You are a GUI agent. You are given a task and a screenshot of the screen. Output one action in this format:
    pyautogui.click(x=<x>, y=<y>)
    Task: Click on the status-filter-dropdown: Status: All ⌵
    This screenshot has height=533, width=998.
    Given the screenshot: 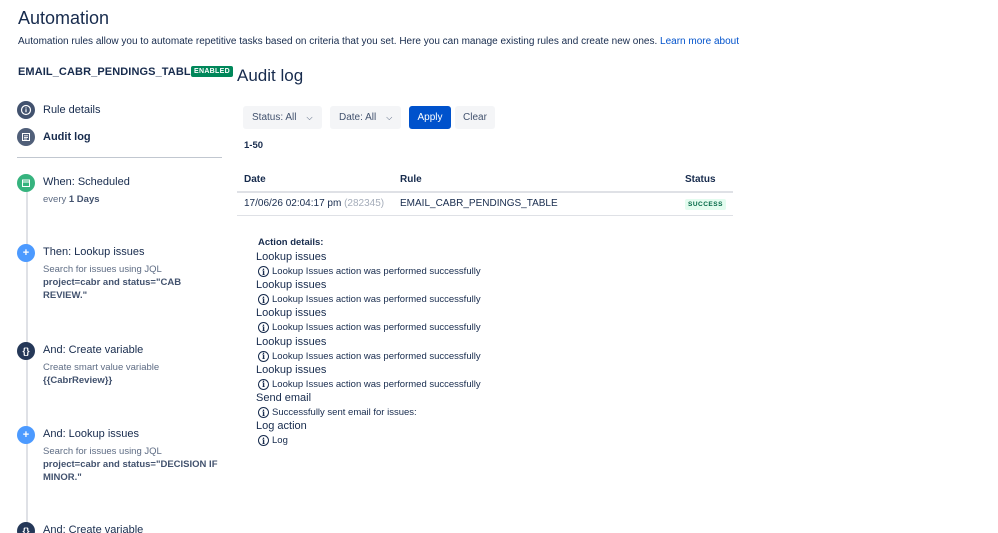 What is the action you would take?
    pyautogui.click(x=282, y=117)
    